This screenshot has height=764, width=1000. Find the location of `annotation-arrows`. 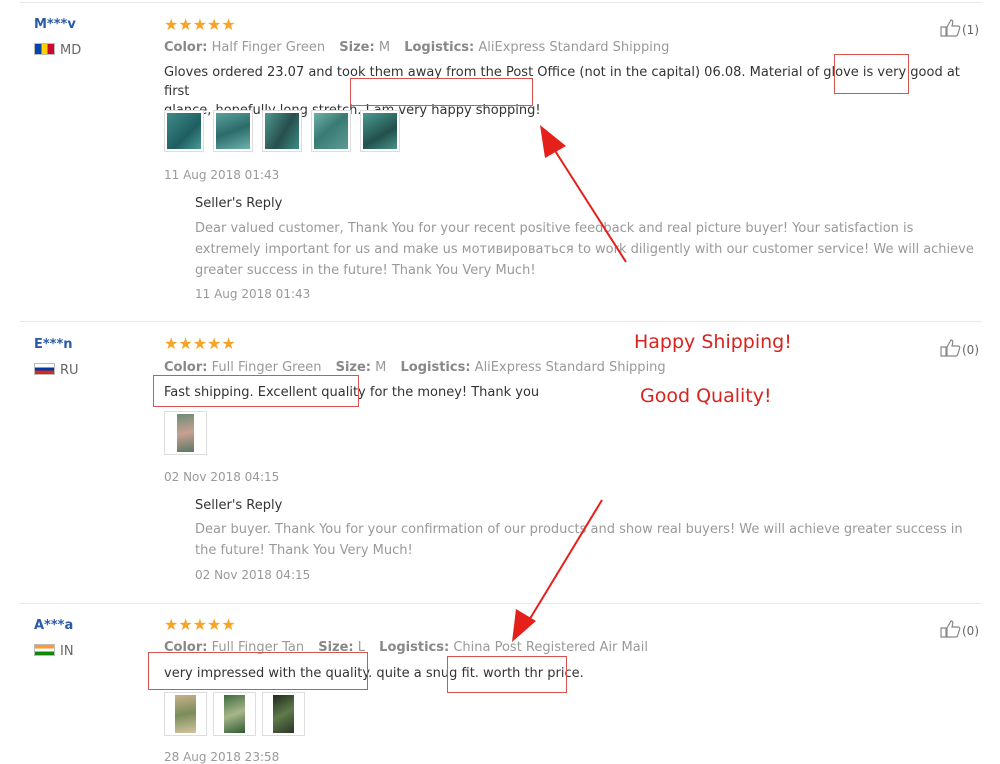

annotation-arrows is located at coordinates (569, 383).